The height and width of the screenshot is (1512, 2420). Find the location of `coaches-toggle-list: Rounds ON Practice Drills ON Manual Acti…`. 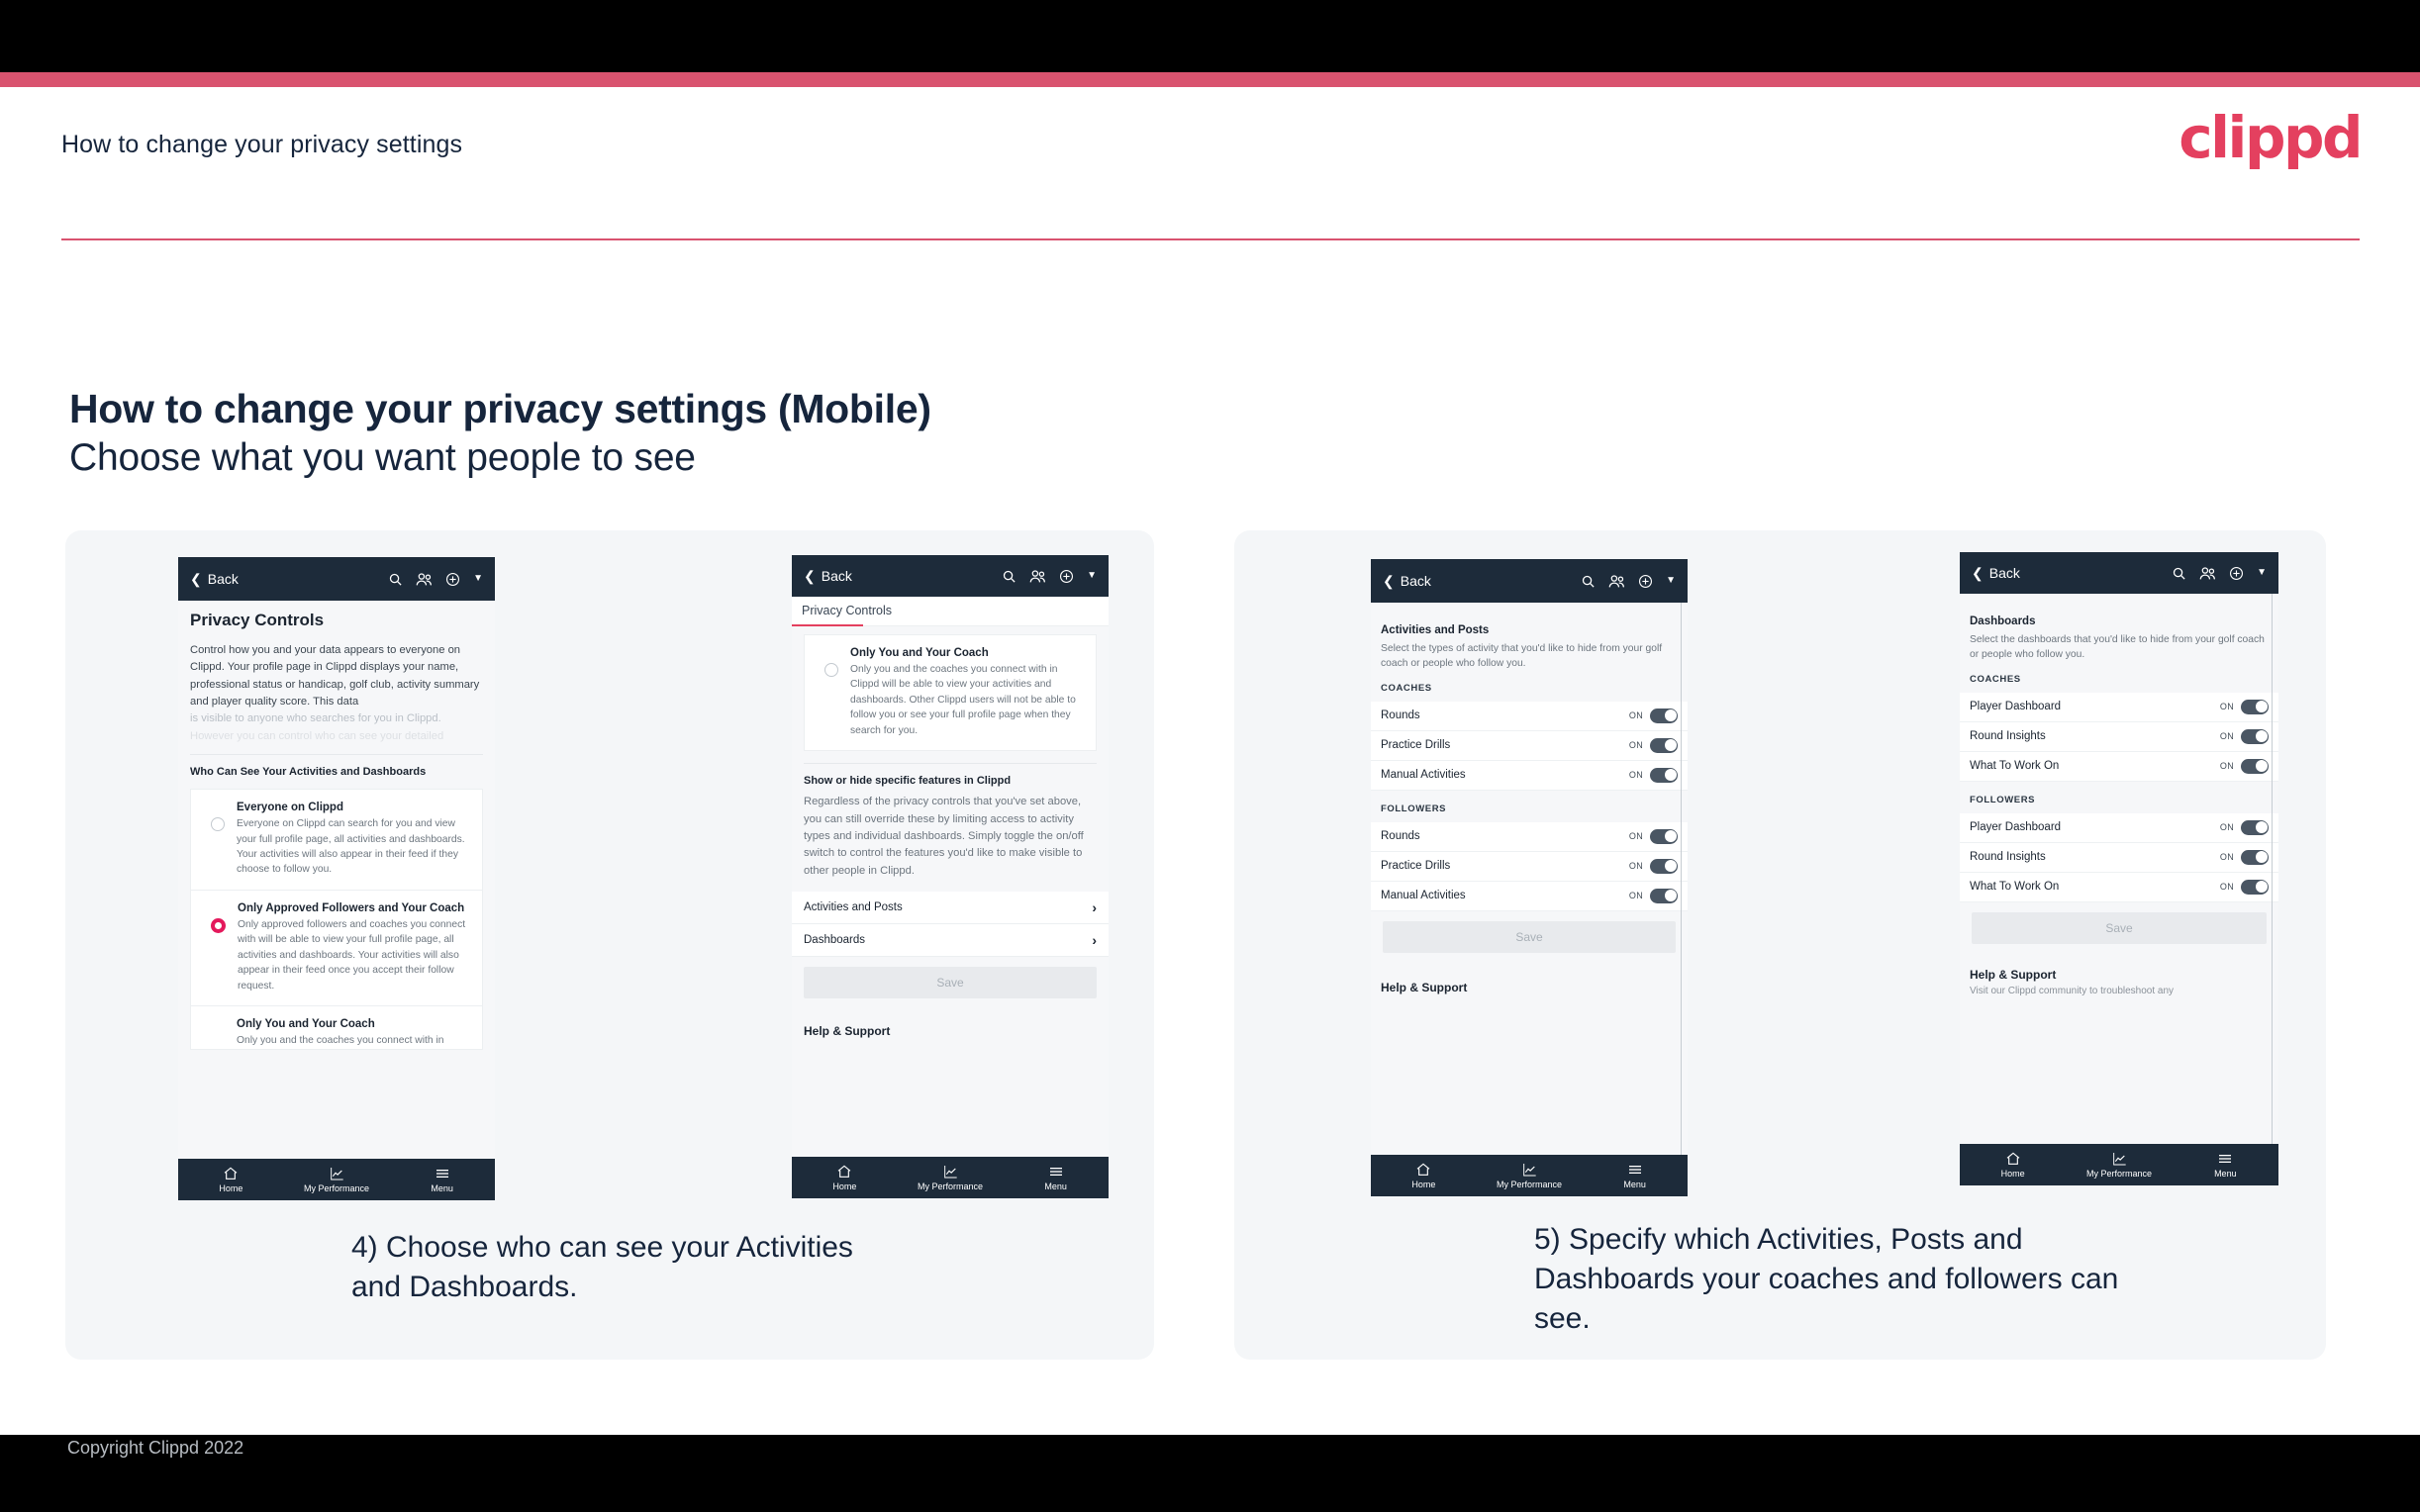

coaches-toggle-list: Rounds ON Practice Drills ON Manual Acti… is located at coordinates (1529, 746).